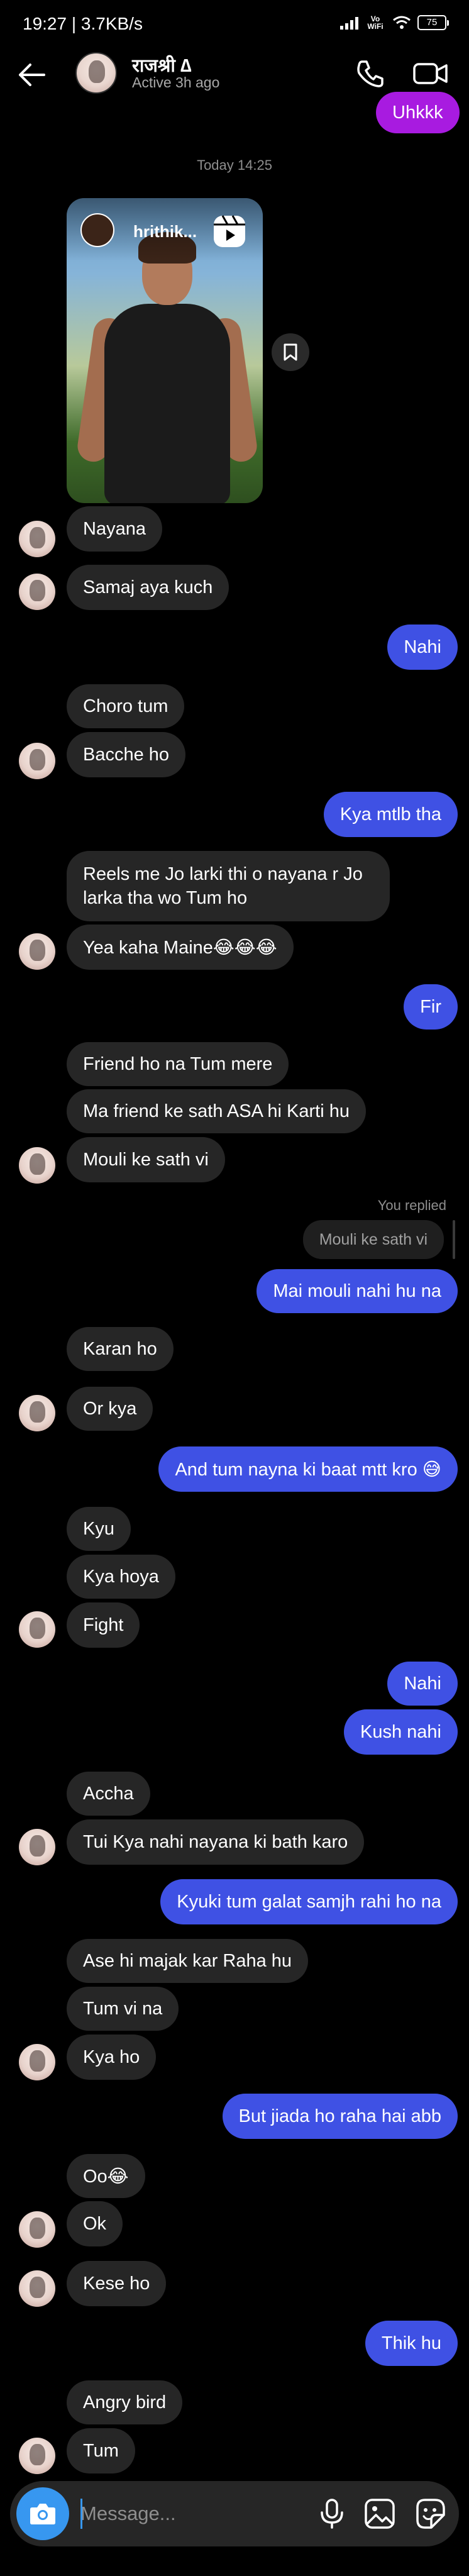 The height and width of the screenshot is (2576, 469). I want to click on message-bubble-received: Nayana, so click(114, 529).